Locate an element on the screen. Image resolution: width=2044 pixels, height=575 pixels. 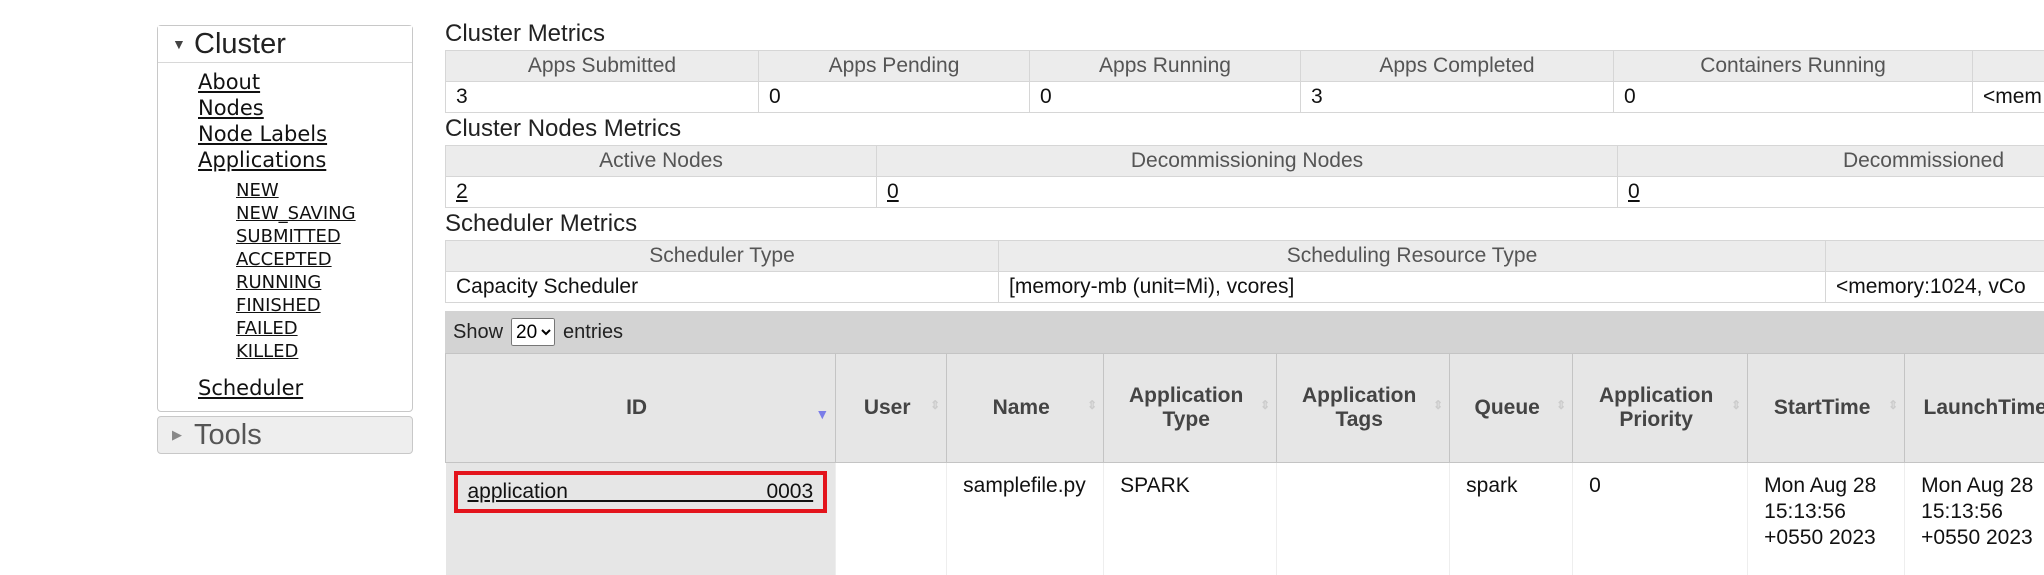
sort-desc-icon: ▼ is located at coordinates (822, 414).